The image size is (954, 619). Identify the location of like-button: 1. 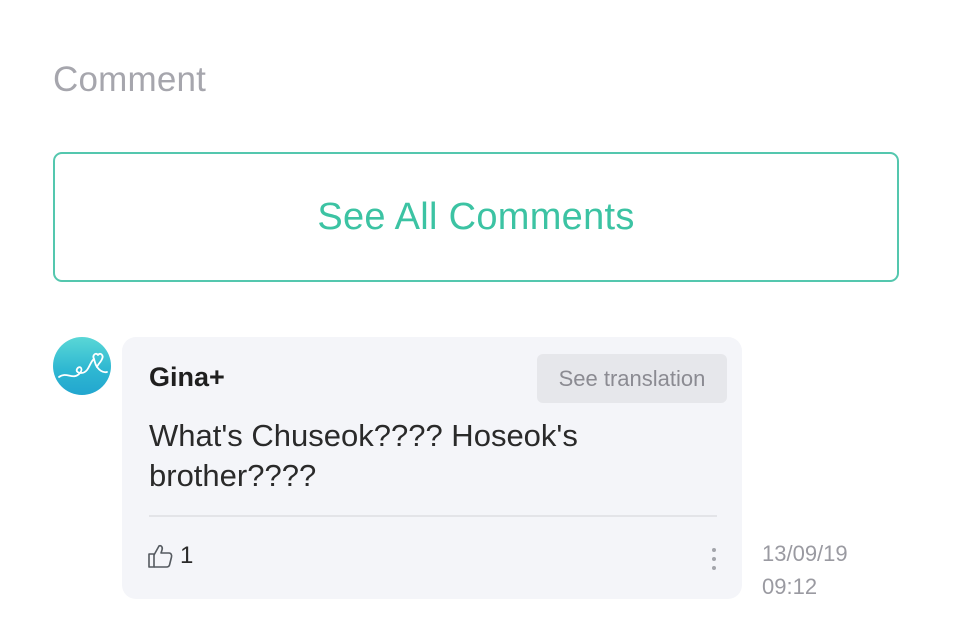
(169, 556).